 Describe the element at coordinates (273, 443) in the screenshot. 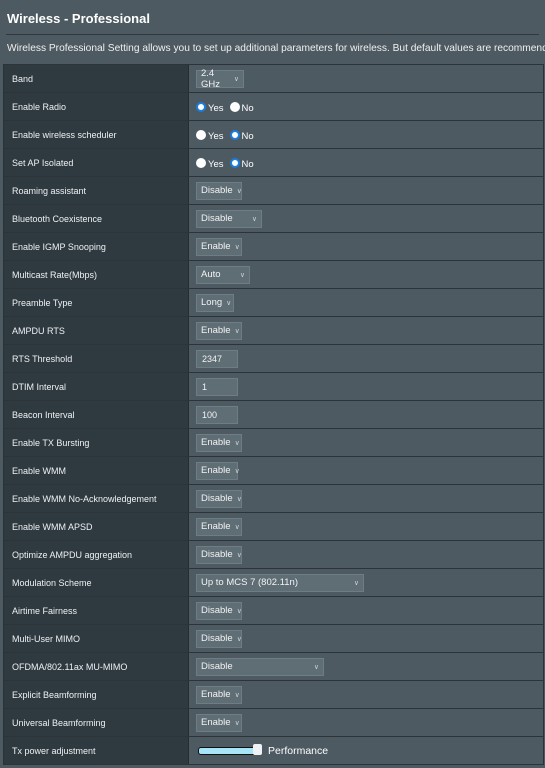

I see `setting-row-enable-tx-bursting: Enable TX Bursting Enable ∨` at that location.